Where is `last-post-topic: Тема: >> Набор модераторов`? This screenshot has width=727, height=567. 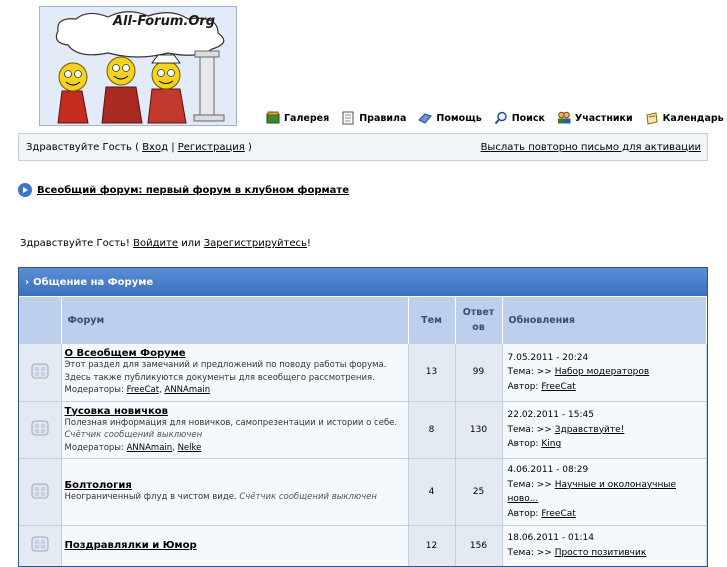
last-post-topic: Тема: >> Набор модераторов is located at coordinates (605, 372).